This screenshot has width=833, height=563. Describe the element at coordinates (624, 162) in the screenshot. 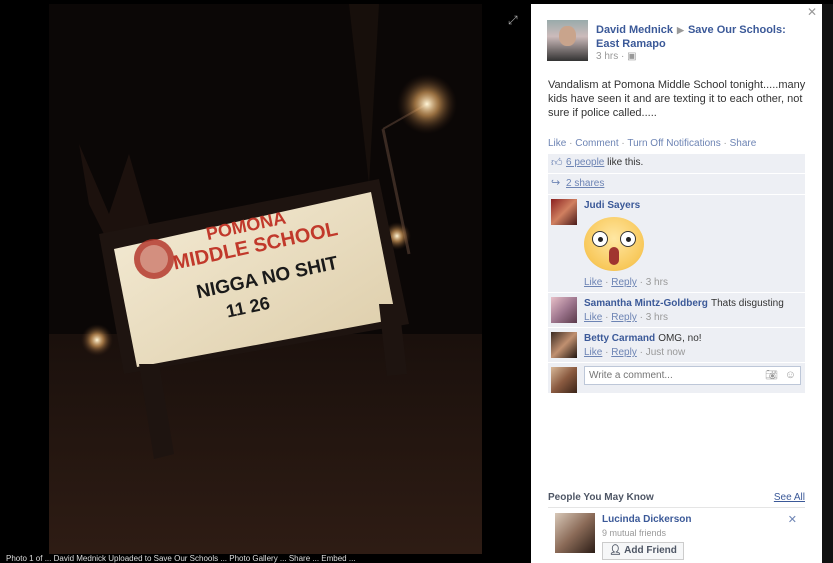

I see `likes-suffix: like this.` at that location.